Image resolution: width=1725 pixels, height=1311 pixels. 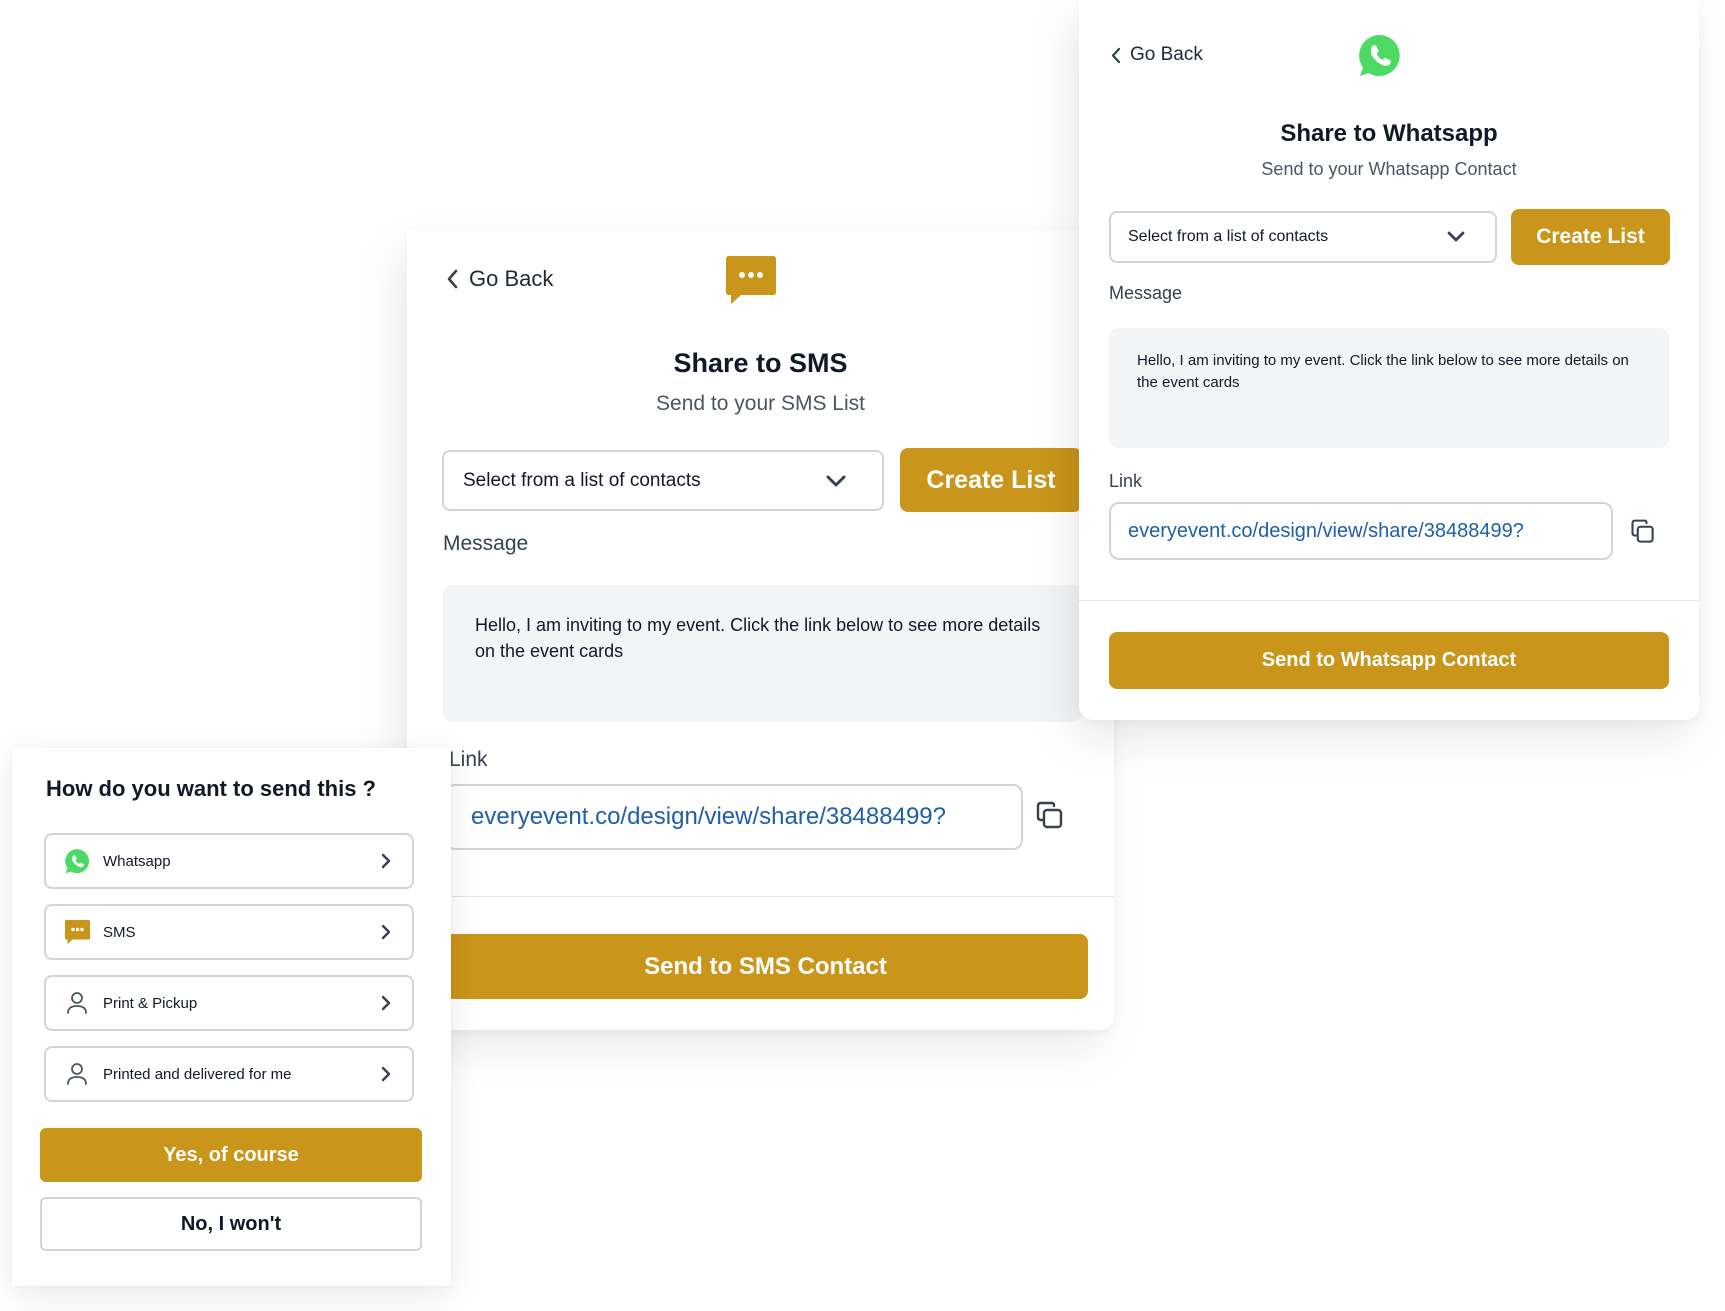 I want to click on option-label: Printed and delivered for me, so click(x=197, y=1074).